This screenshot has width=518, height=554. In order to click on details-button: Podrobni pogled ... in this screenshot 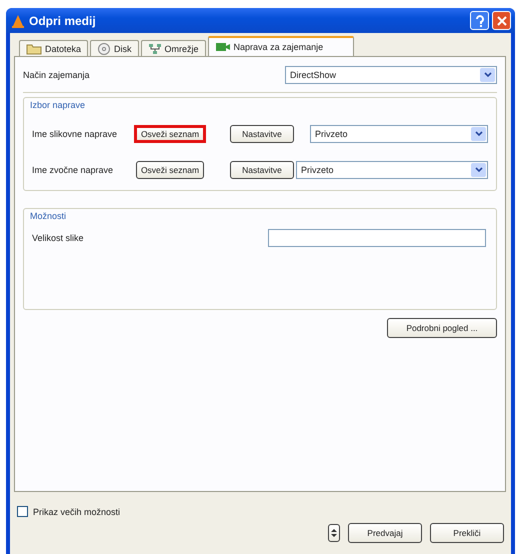, I will do `click(442, 328)`.